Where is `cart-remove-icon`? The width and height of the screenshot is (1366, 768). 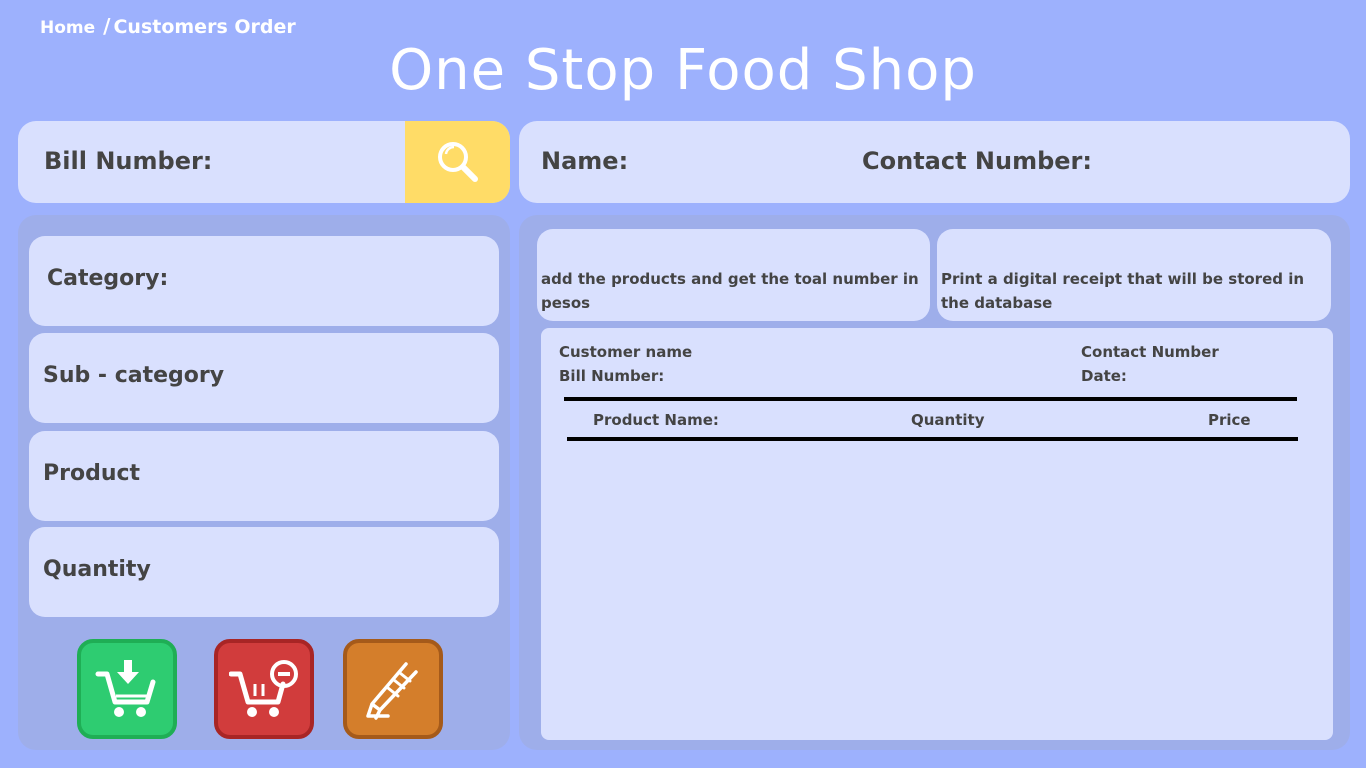 cart-remove-icon is located at coordinates (263, 688).